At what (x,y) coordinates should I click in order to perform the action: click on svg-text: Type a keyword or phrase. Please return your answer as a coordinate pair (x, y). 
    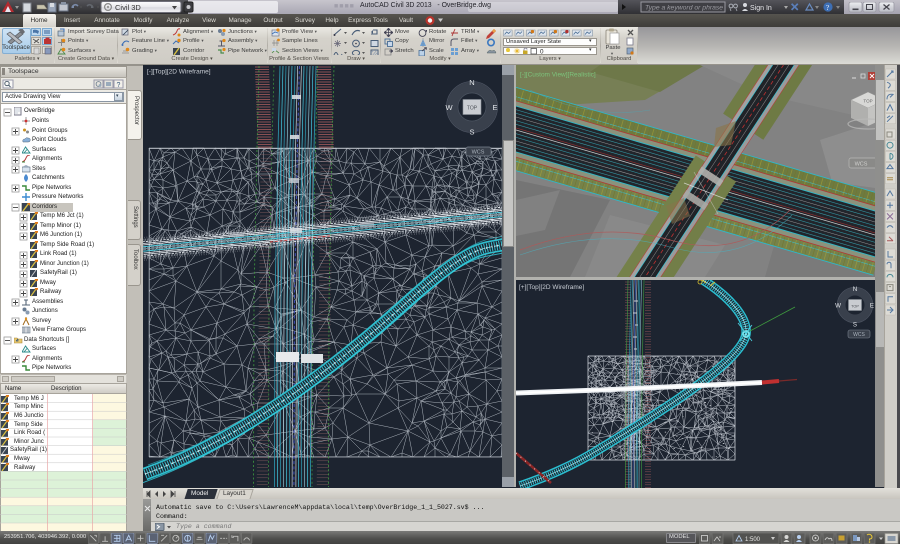
    Looking at the image, I should click on (684, 8).